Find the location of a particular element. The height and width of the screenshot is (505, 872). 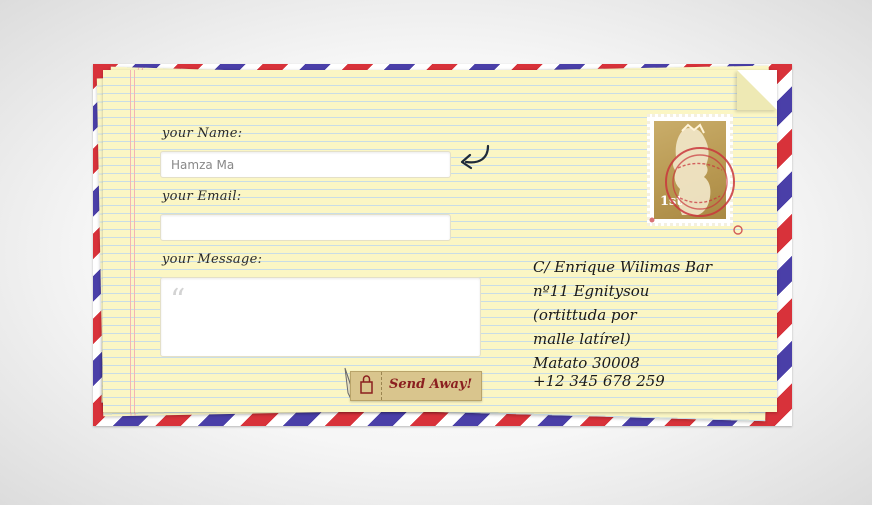

address-line: C/ Enrique Wilimas Bar is located at coordinates (623, 267).